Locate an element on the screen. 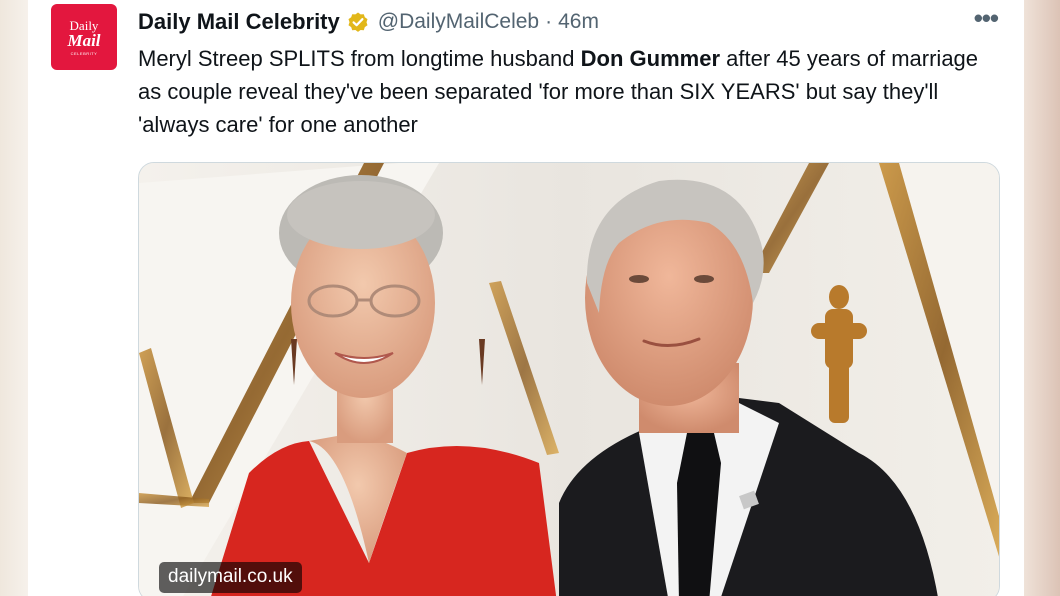  author-name: Daily Mail Celebrity is located at coordinates (239, 22).